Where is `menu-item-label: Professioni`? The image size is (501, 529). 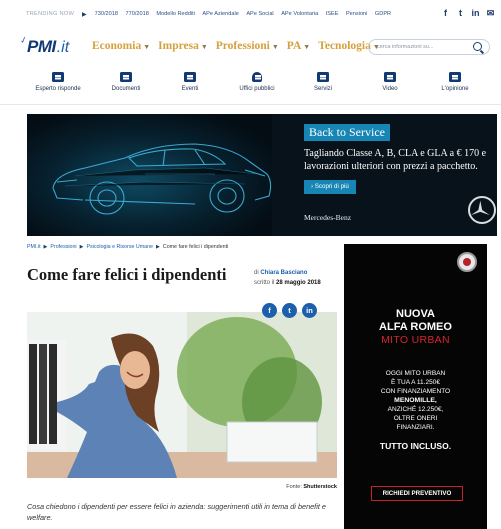
menu-item-label: Professioni is located at coordinates (242, 46).